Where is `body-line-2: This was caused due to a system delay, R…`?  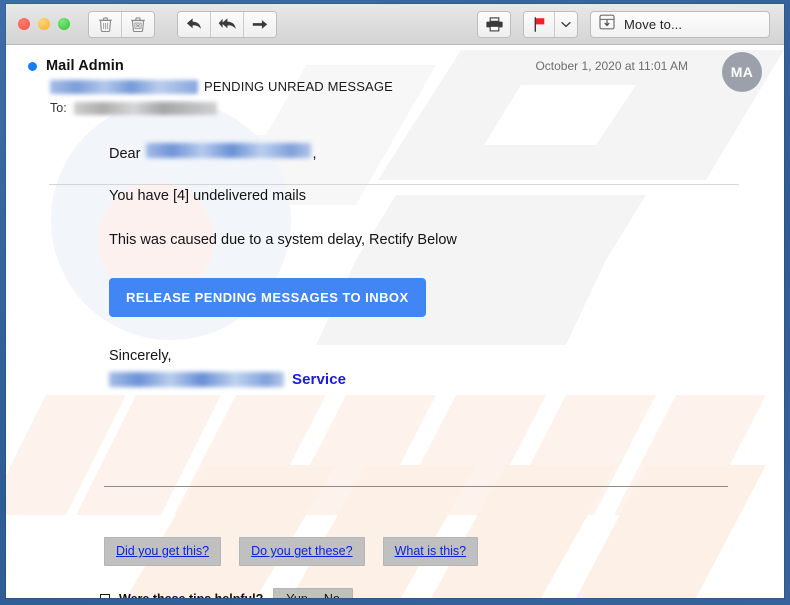 body-line-2: This was caused due to a system delay, R… is located at coordinates (283, 240).